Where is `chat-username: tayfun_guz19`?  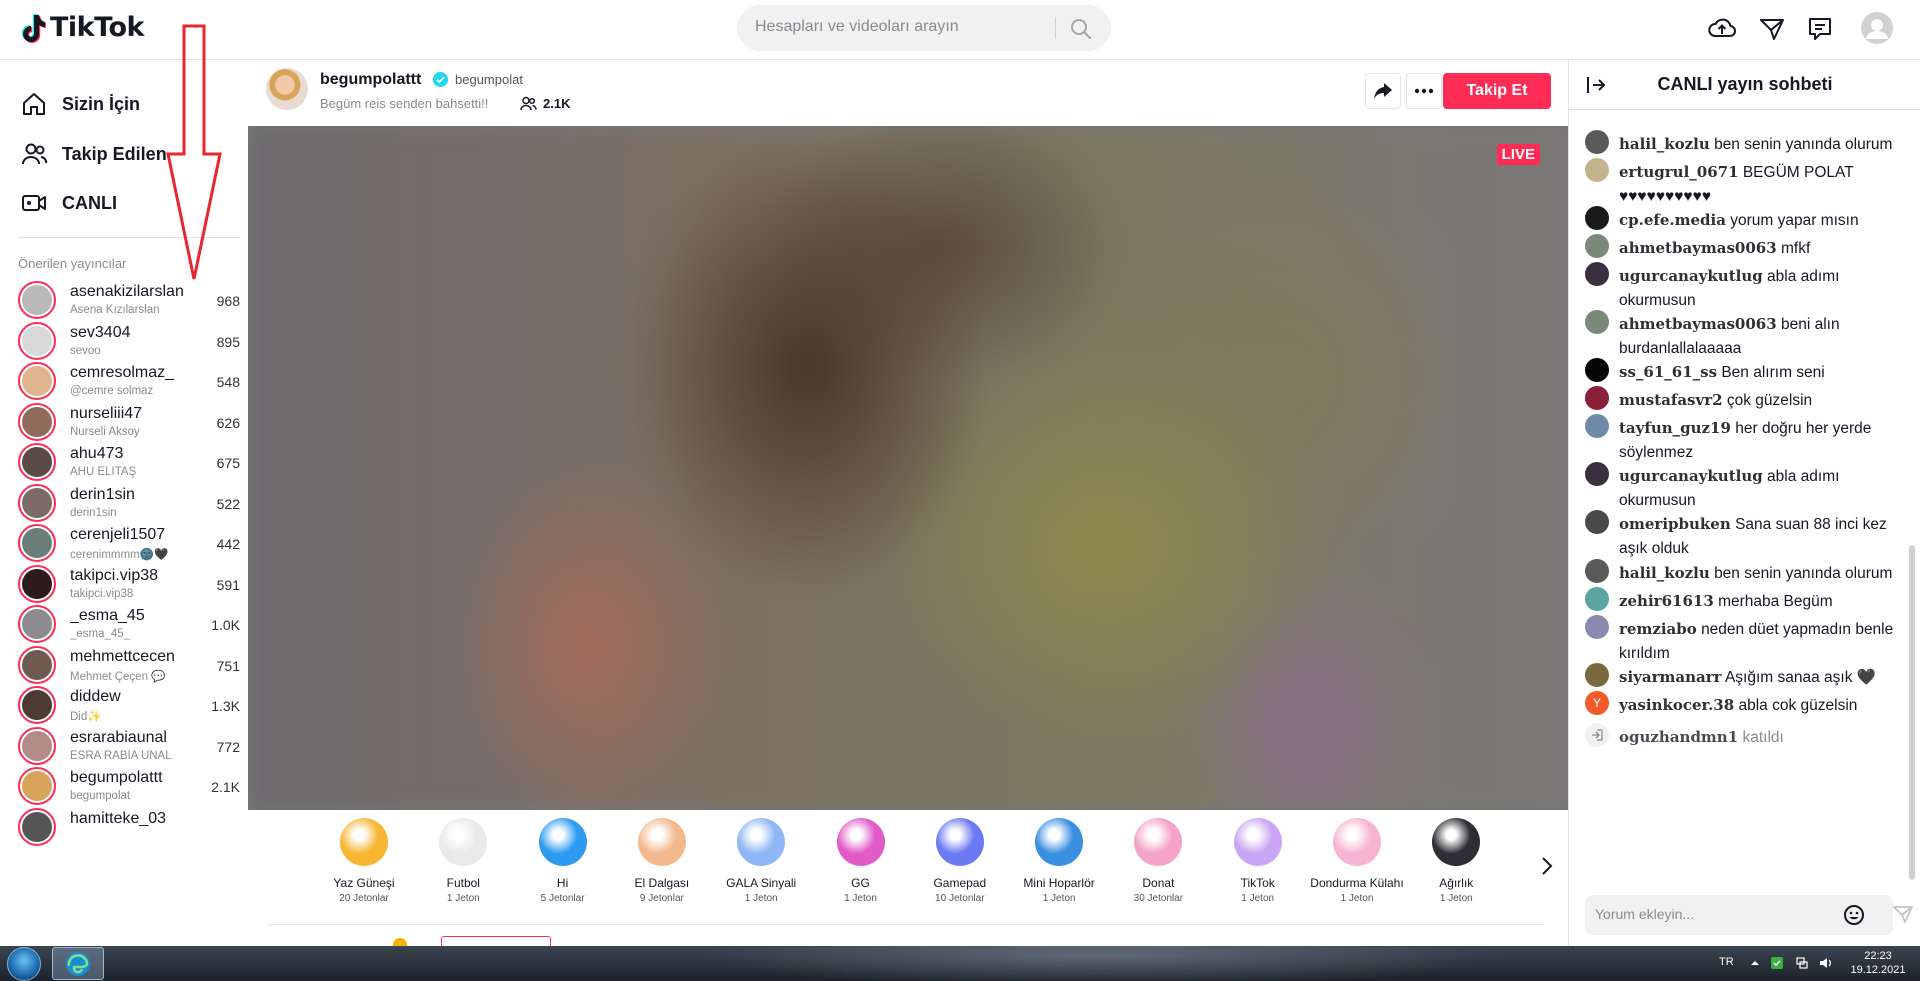
chat-username: tayfun_guz19 is located at coordinates (1675, 428).